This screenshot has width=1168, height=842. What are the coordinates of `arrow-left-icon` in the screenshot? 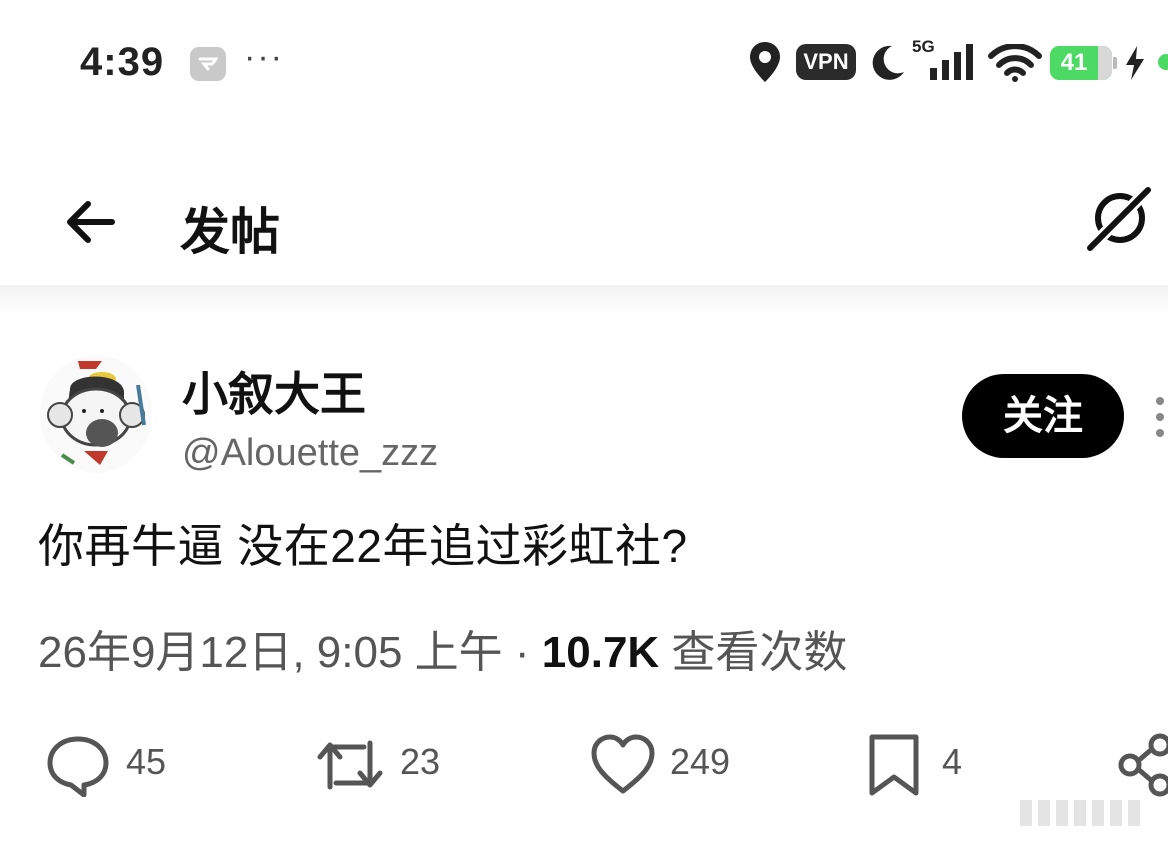 It's located at (91, 222).